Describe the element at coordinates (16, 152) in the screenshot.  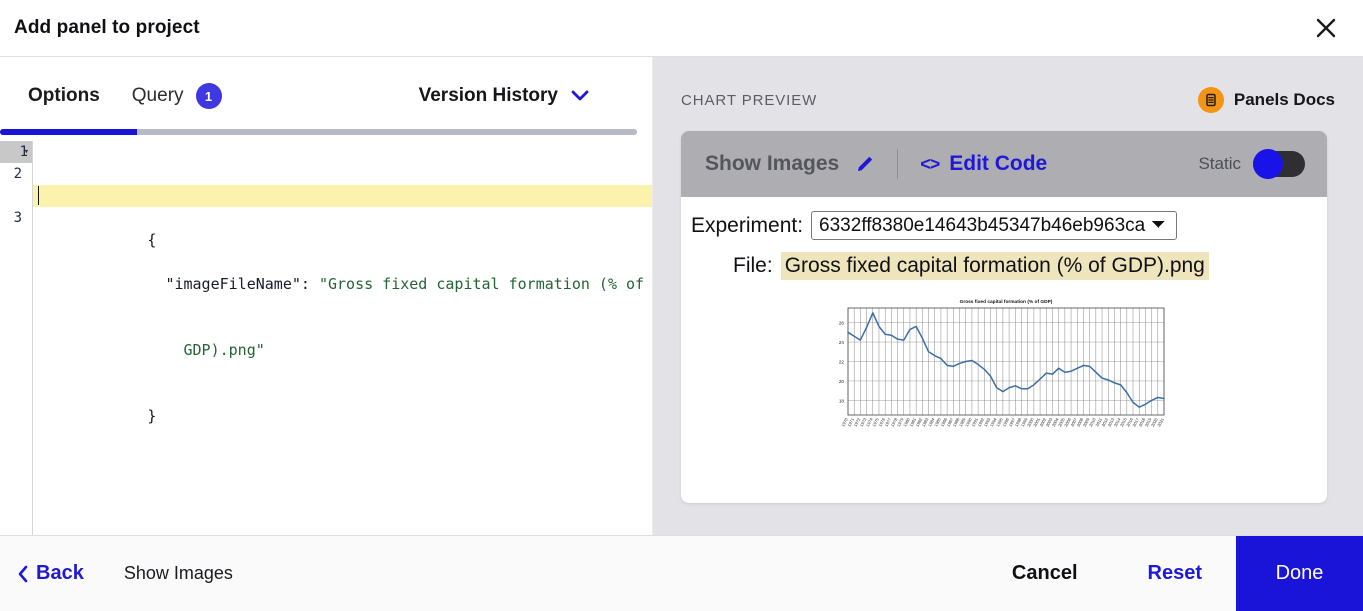
I see `line-number-1: 1 ▾` at that location.